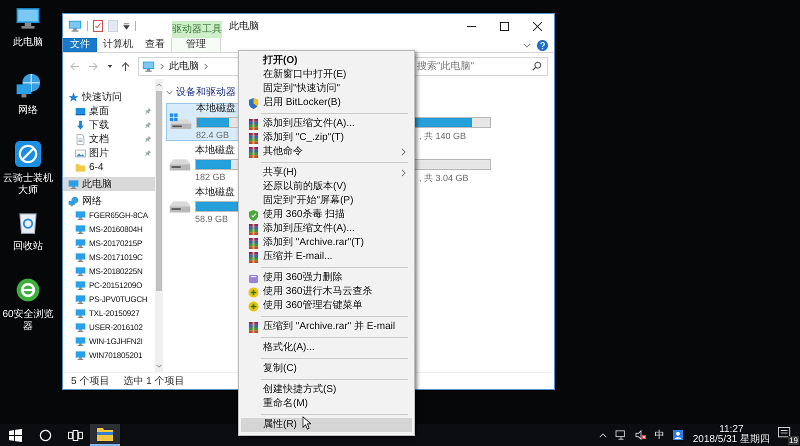 This screenshot has width=800, height=446. What do you see at coordinates (329, 327) in the screenshot?
I see `menu-item-label: 压缩到 "Archive.rar" 并 E-mail` at bounding box center [329, 327].